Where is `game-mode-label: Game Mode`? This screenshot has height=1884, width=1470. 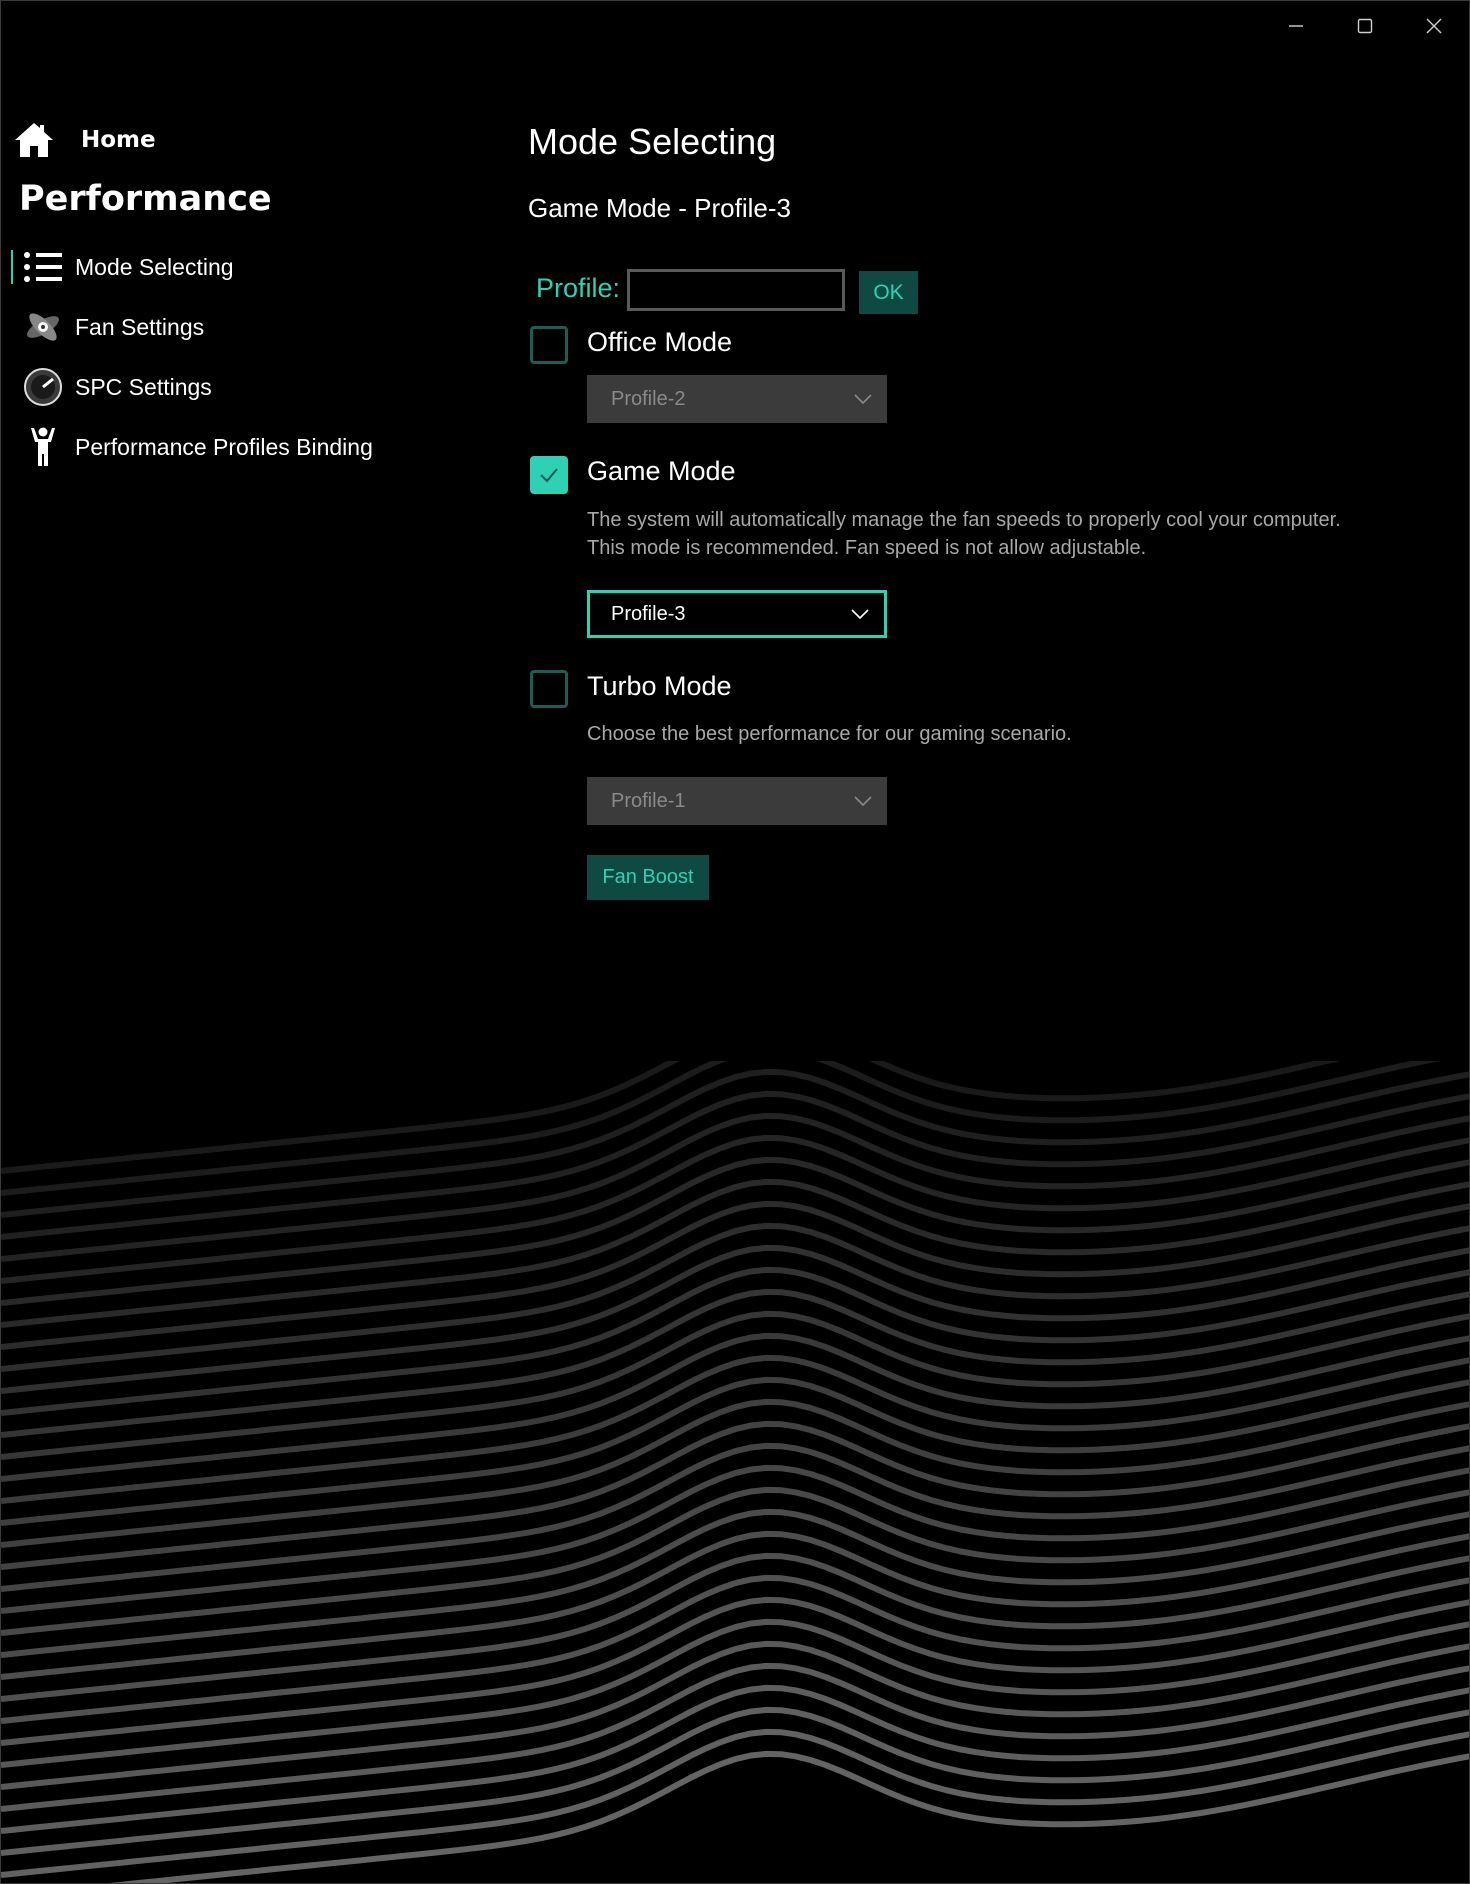 game-mode-label: Game Mode is located at coordinates (661, 471).